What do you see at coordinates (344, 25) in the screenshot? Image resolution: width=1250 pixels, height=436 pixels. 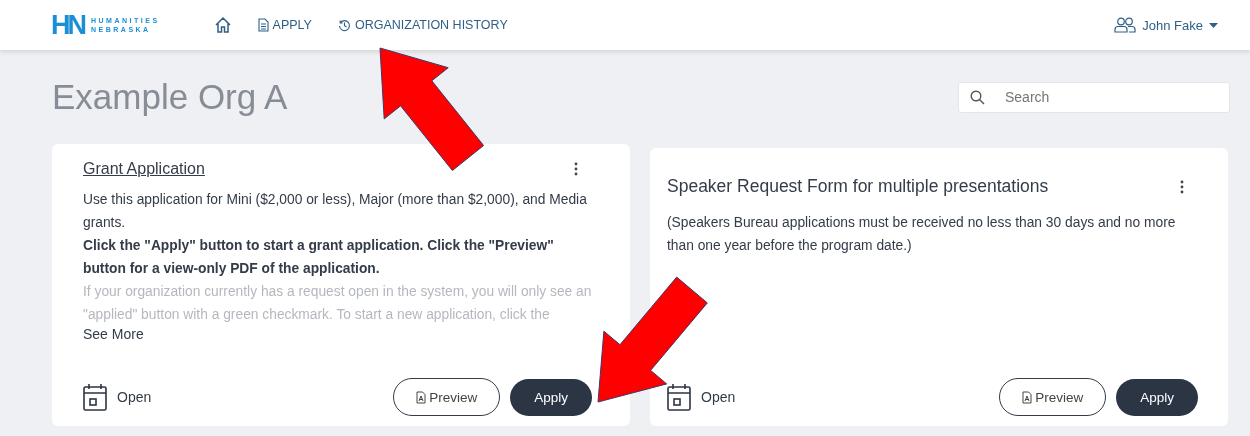 I see `history-icon` at bounding box center [344, 25].